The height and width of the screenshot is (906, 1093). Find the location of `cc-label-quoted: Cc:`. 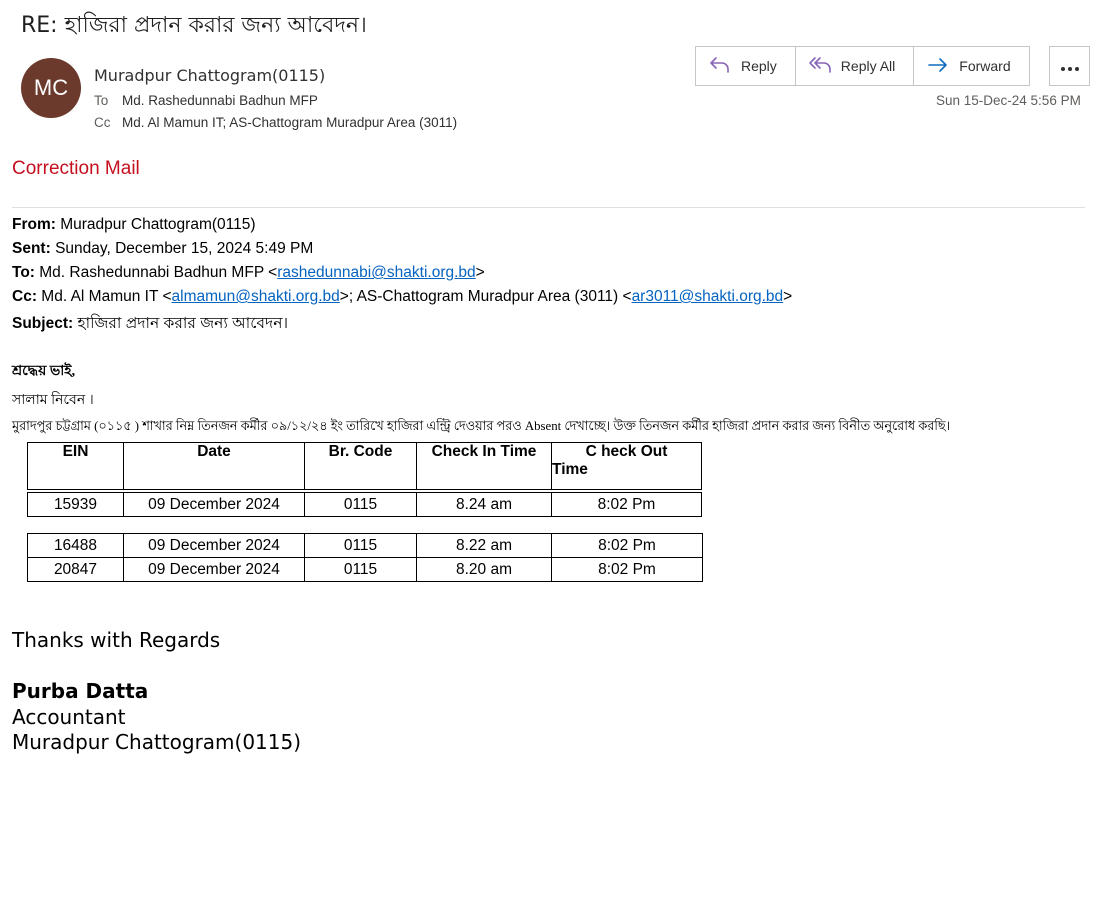

cc-label-quoted: Cc: is located at coordinates (24, 296).